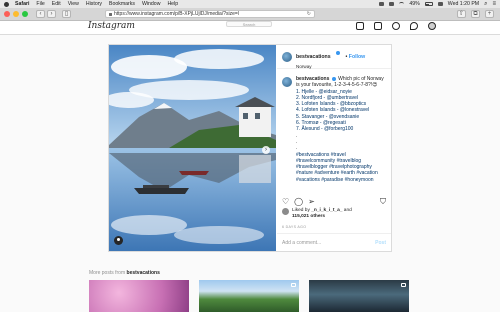 This screenshot has height=312, width=500. Describe the element at coordinates (249, 24) in the screenshot. I see `search-input: Search` at that location.